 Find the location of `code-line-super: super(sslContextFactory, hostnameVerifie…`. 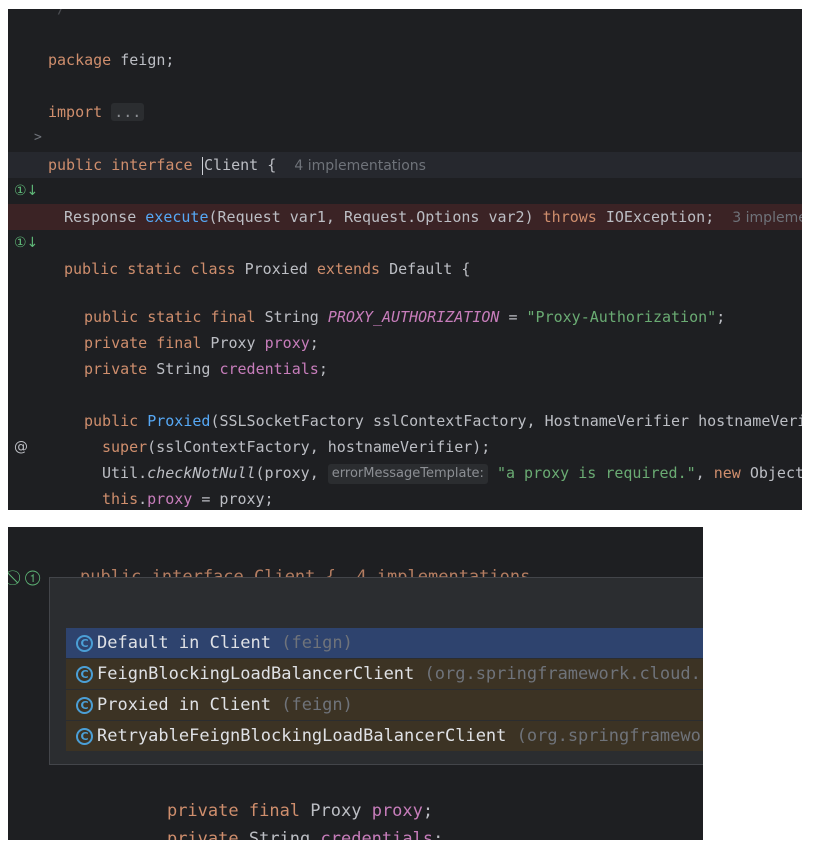

code-line-super: super(sslContextFactory, hostnameVerifie… is located at coordinates (405, 447).